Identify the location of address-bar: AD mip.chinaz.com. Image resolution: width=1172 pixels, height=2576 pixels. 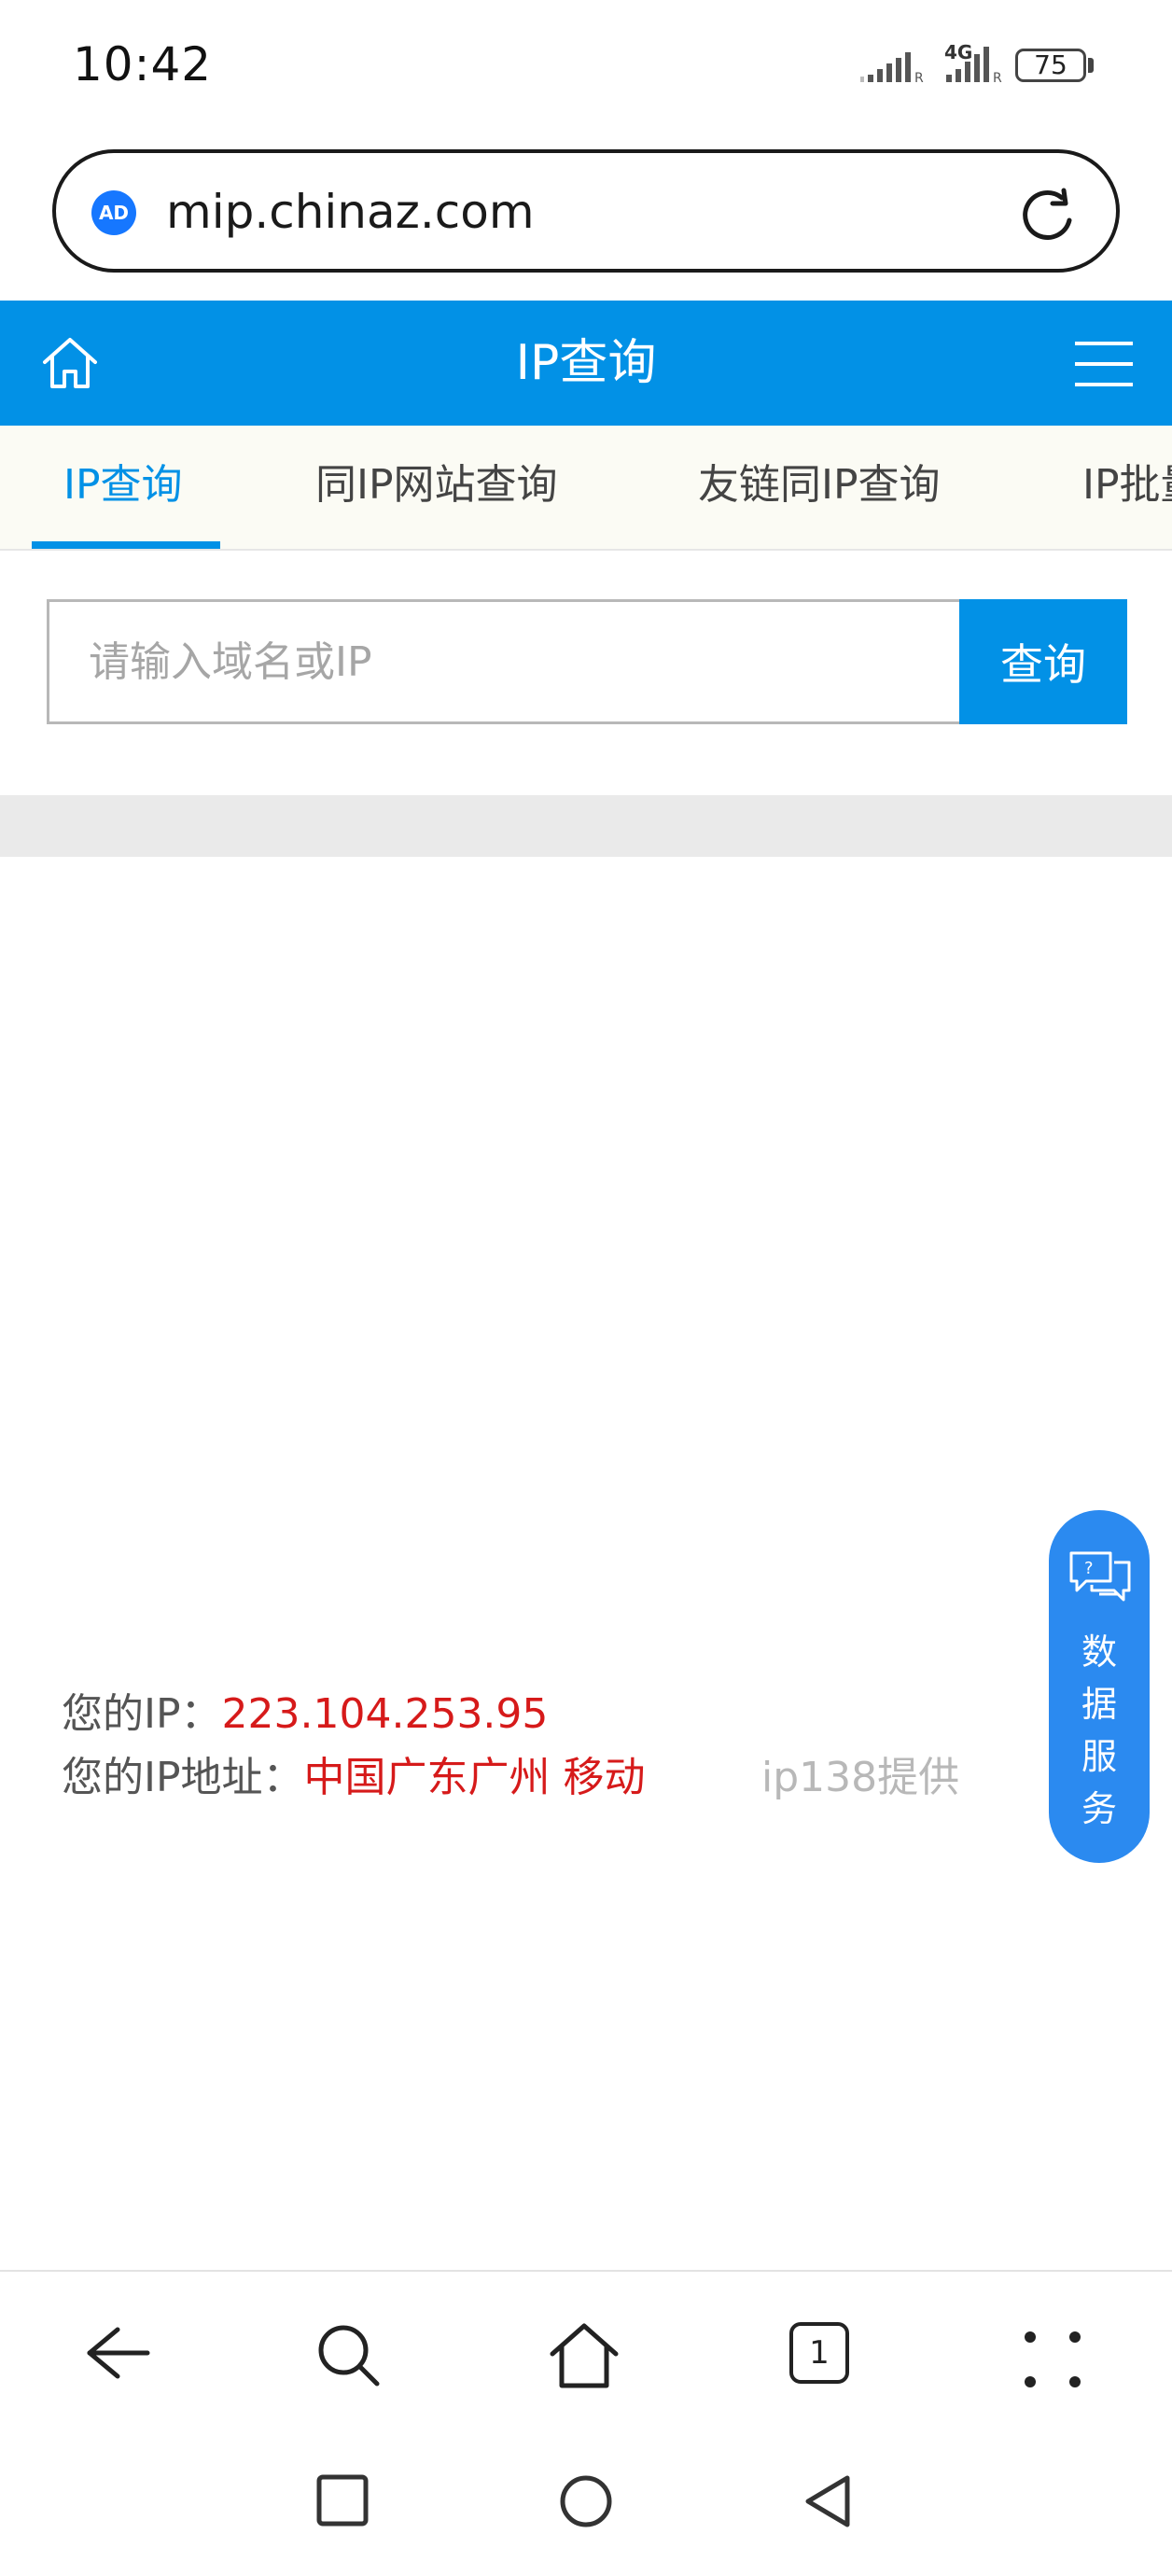
(586, 211).